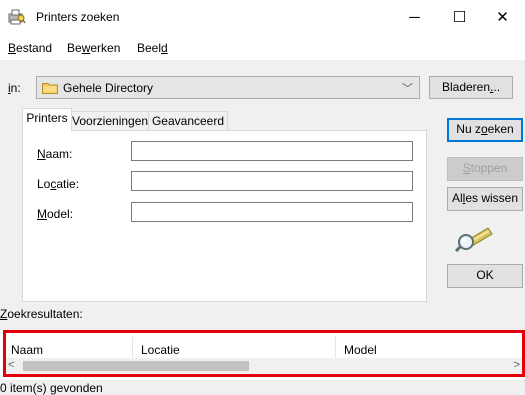 This screenshot has width=525, height=395. Describe the element at coordinates (17, 17) in the screenshot. I see `printer-search-icon` at that location.